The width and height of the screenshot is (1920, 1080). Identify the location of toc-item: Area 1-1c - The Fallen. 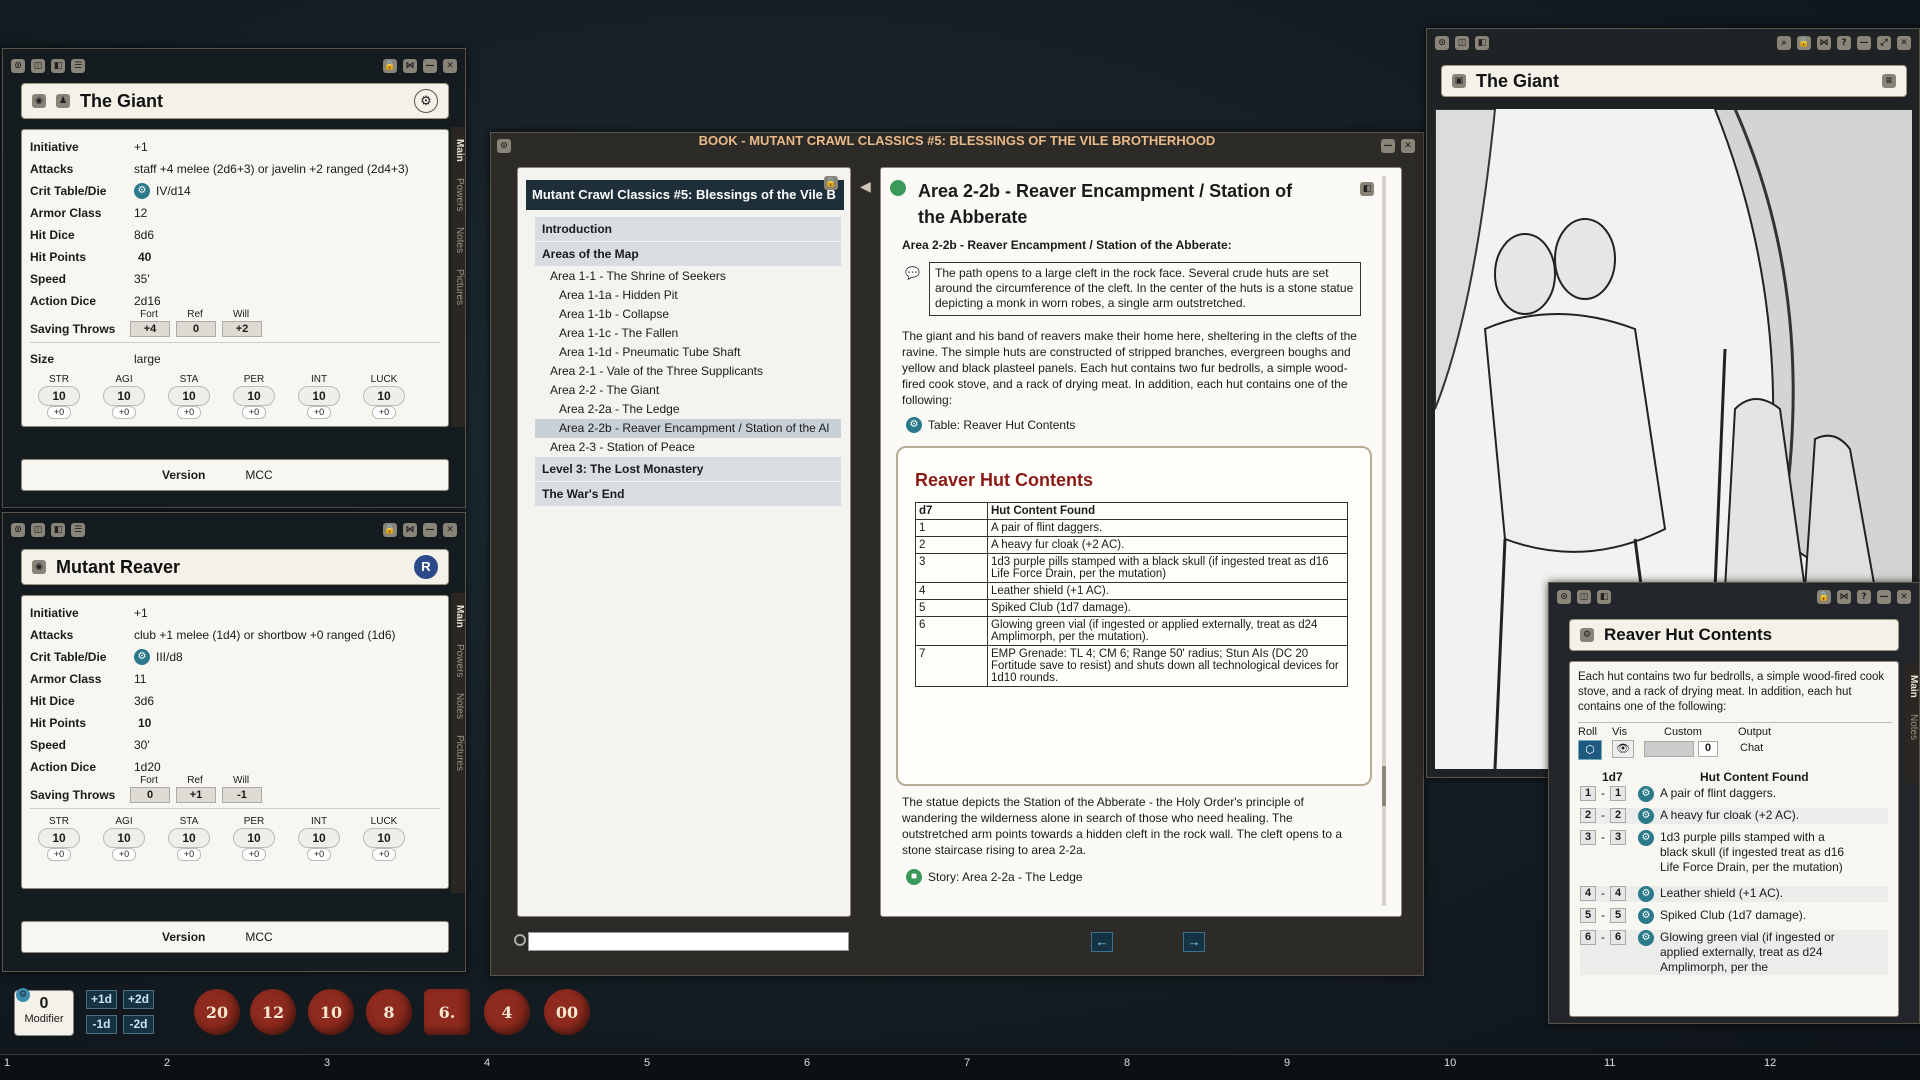
(688, 333).